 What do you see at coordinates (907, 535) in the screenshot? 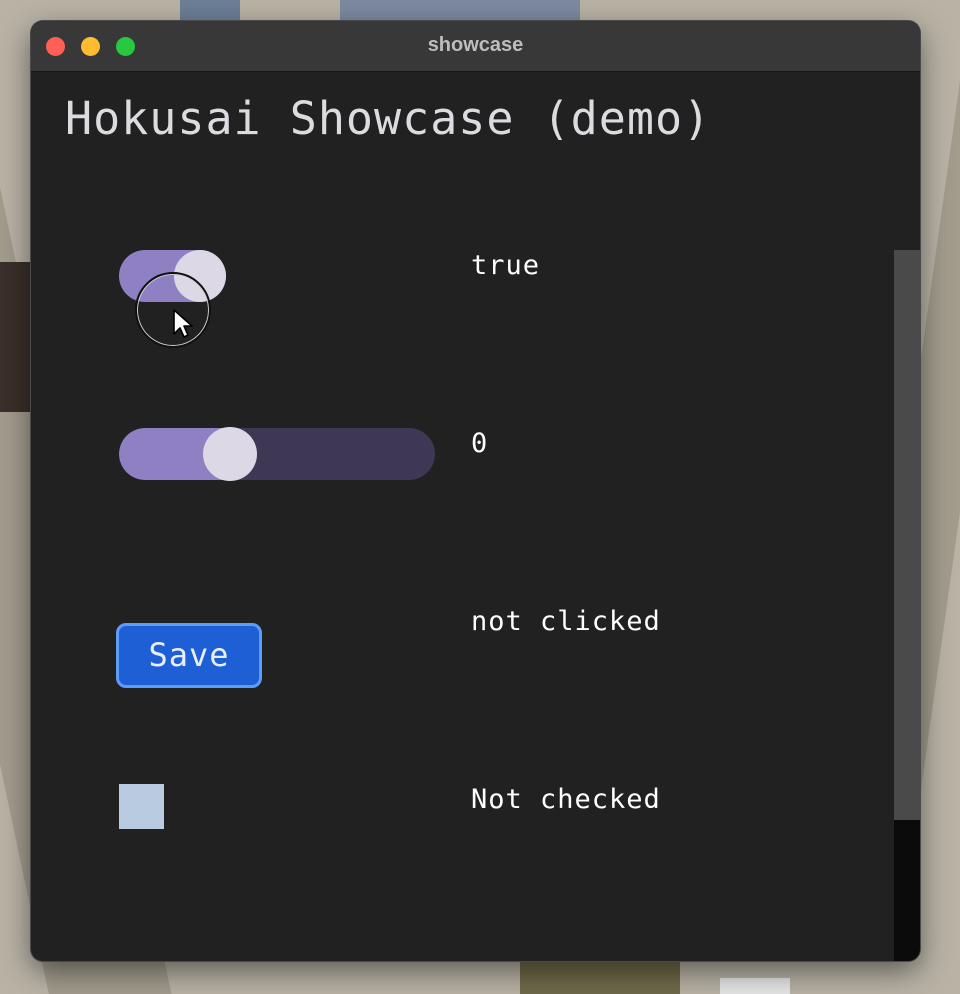
I see `scrollbar-thumb` at bounding box center [907, 535].